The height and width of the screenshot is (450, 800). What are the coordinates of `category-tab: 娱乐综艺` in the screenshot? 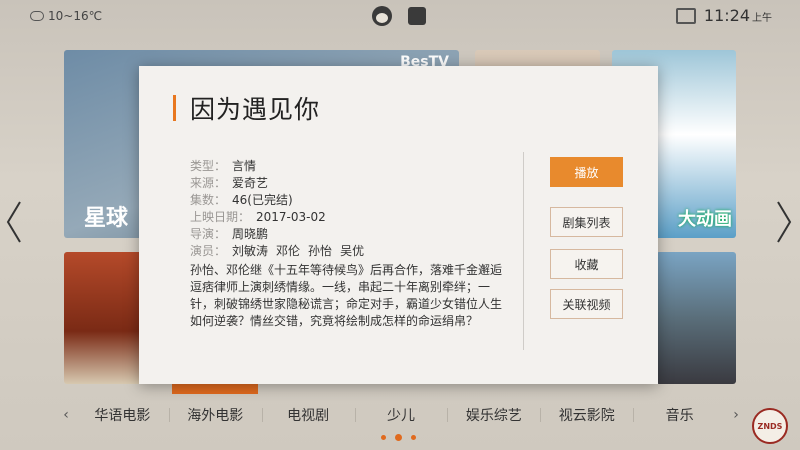 It's located at (493, 415).